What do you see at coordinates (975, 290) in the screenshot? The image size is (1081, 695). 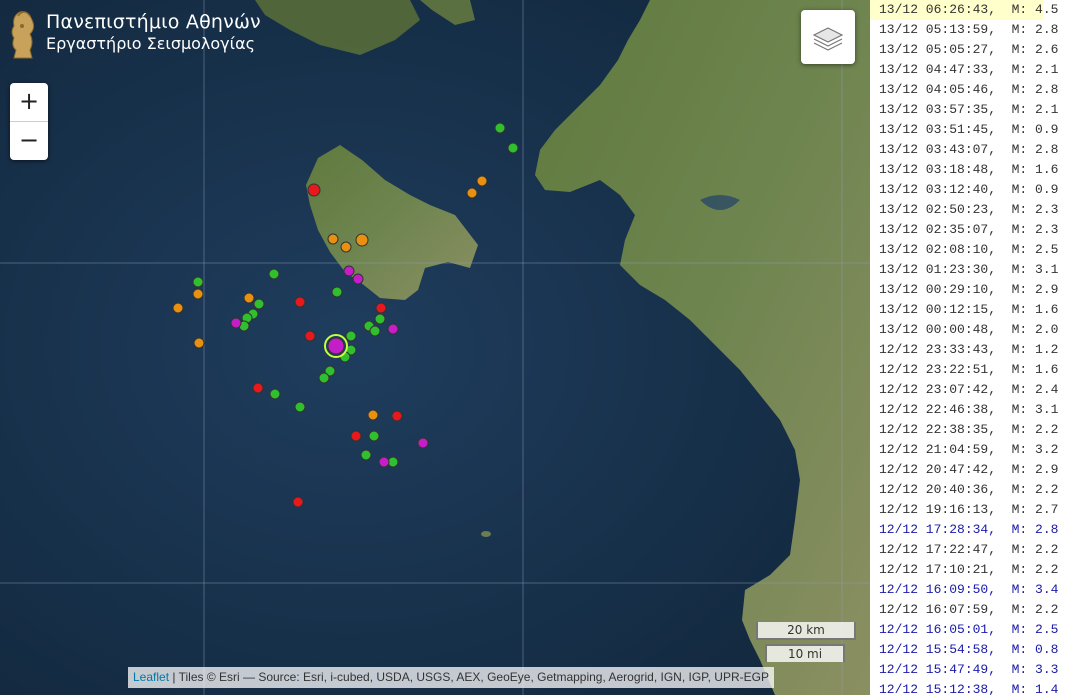 I see `earthquake-list-item: 13/12 00:29:10, M: 2.9` at bounding box center [975, 290].